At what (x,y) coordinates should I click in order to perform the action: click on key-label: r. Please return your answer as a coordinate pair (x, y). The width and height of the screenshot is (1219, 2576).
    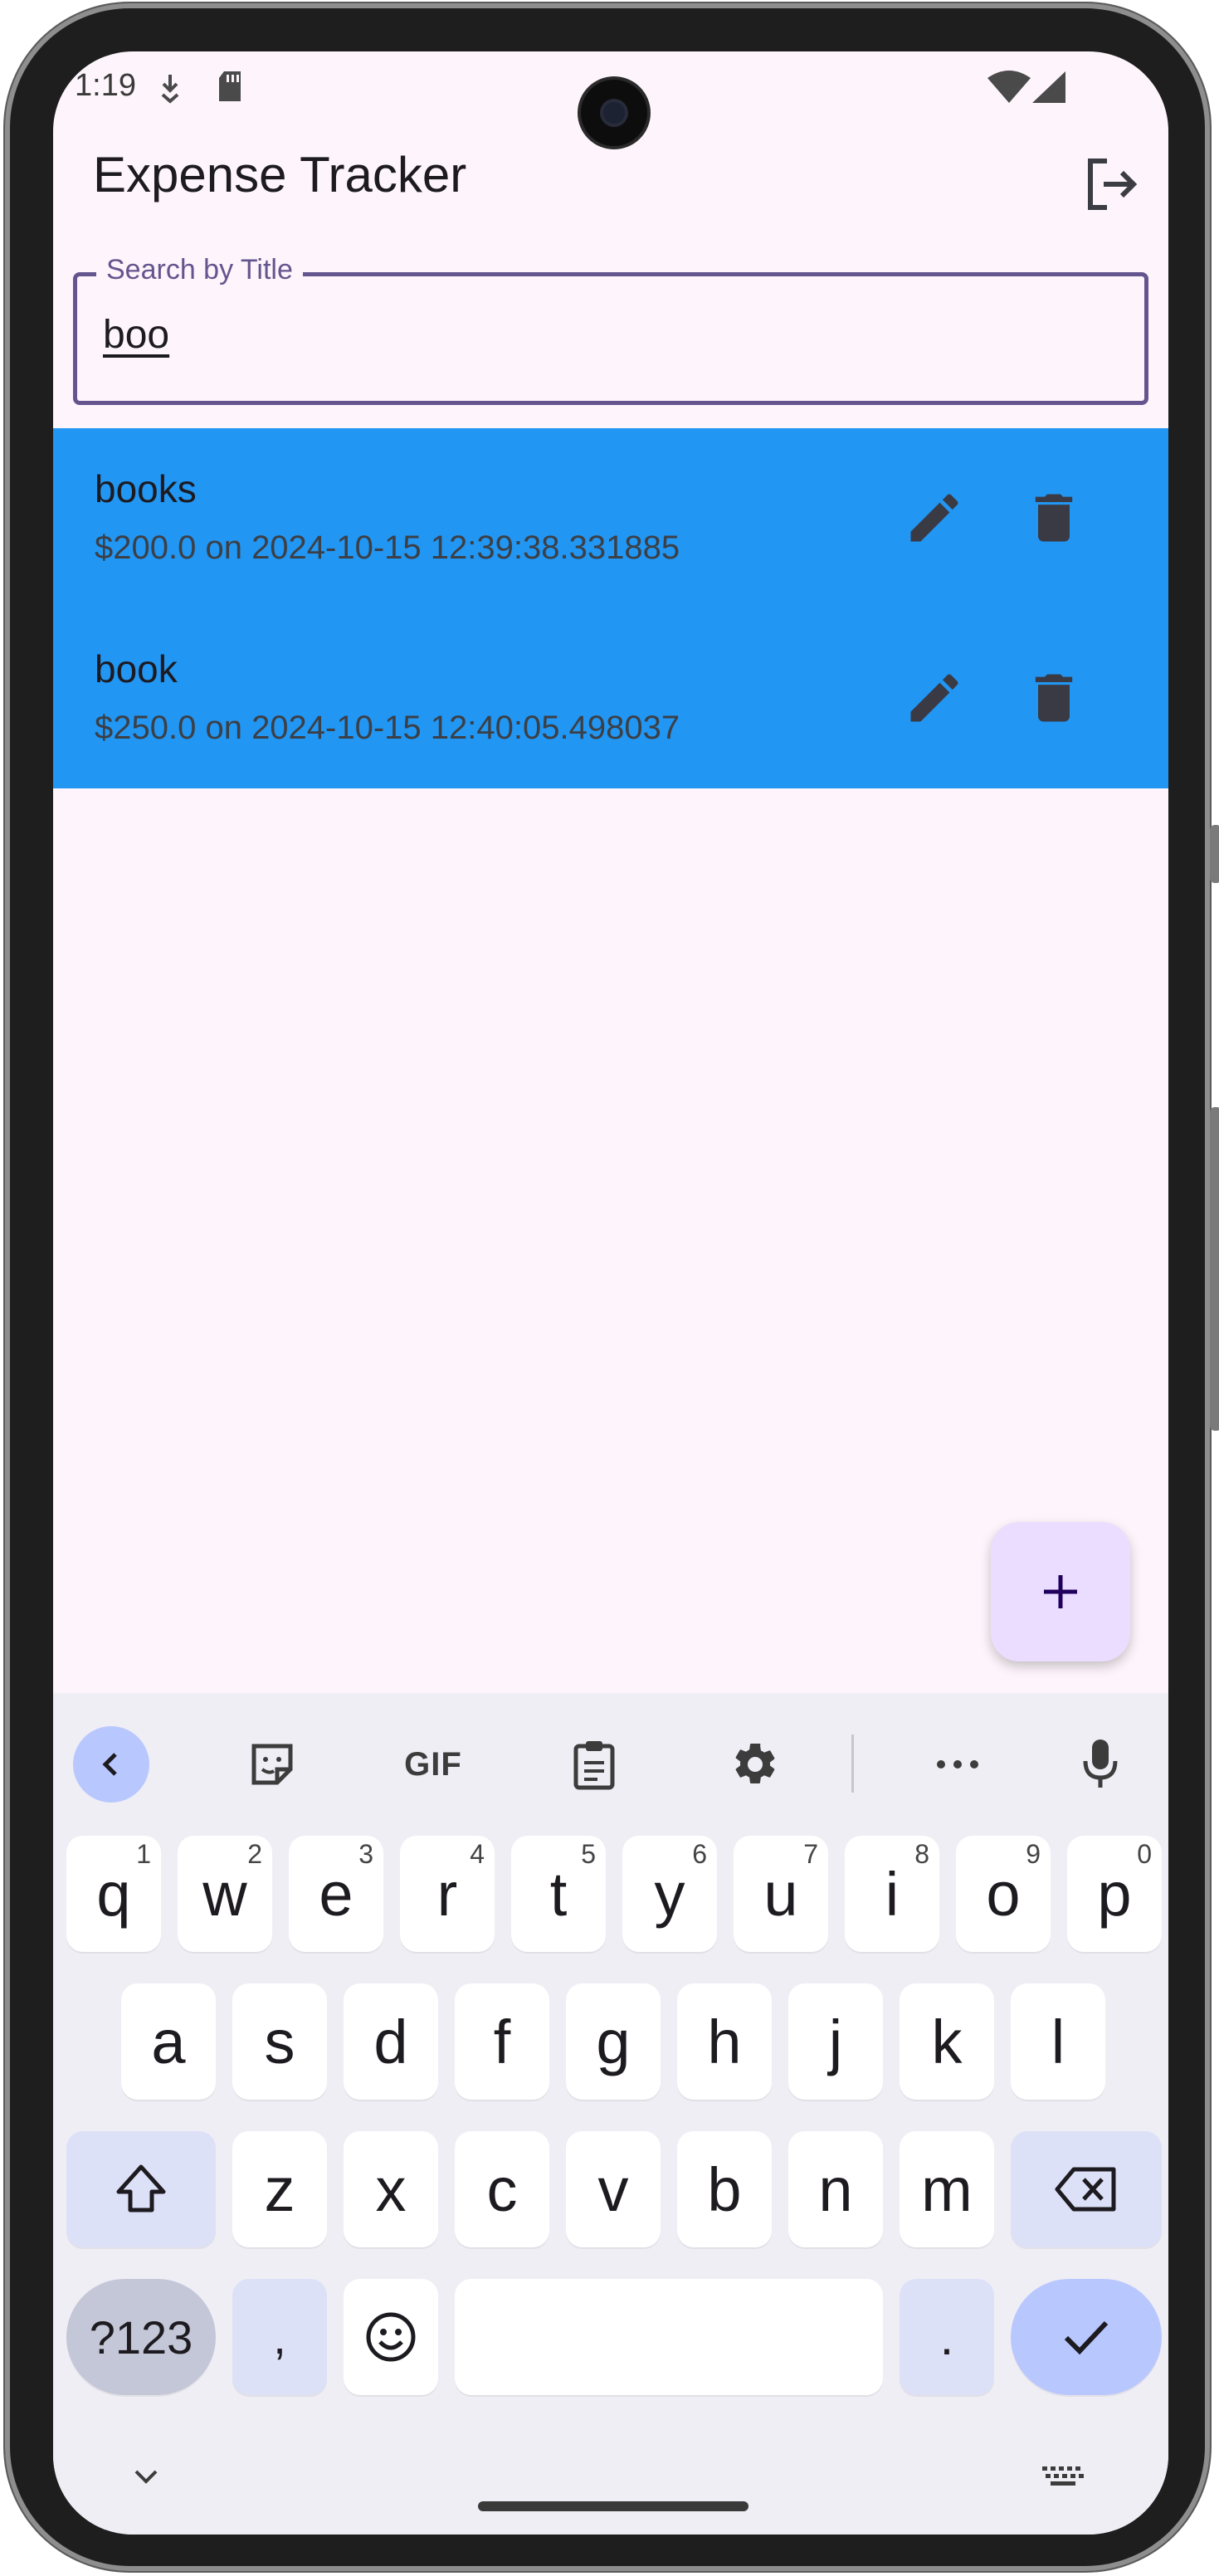
    Looking at the image, I should click on (447, 1894).